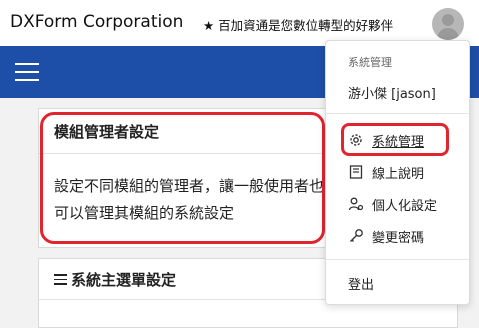 This screenshot has width=479, height=328. I want to click on hamburger-menu-icon, so click(27, 72).